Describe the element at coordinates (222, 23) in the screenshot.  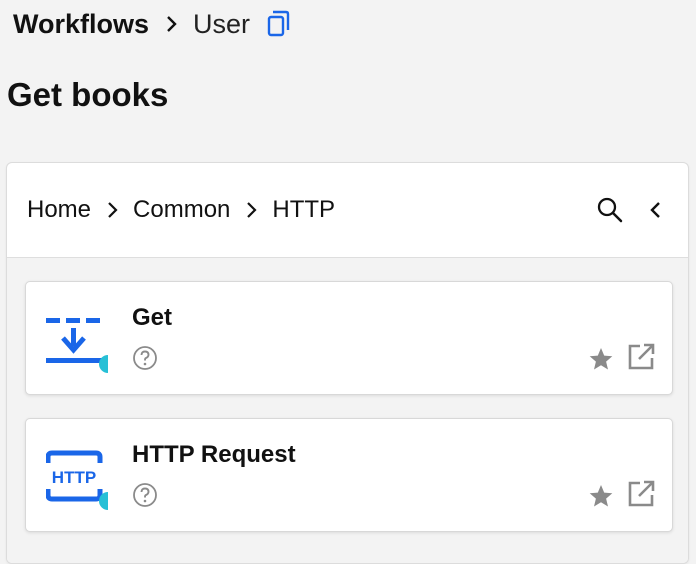
I see `breadcrumb-current-user: User` at that location.